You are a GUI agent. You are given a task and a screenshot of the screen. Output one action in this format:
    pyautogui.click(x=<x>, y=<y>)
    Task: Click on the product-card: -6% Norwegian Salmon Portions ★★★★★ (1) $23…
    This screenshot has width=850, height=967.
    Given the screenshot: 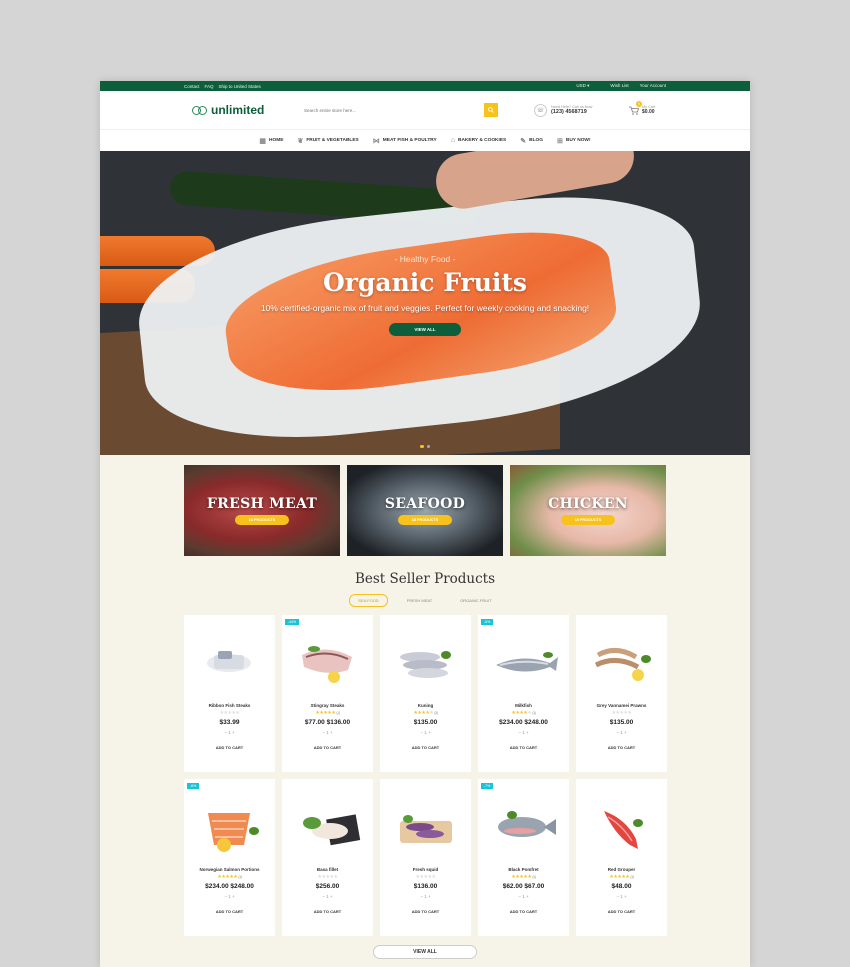 What is the action you would take?
    pyautogui.click(x=229, y=857)
    